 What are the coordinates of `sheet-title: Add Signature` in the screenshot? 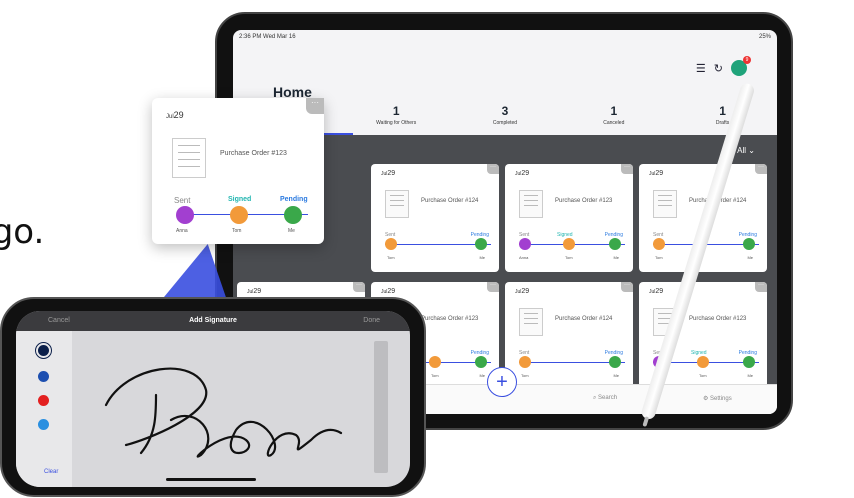 It's located at (213, 320).